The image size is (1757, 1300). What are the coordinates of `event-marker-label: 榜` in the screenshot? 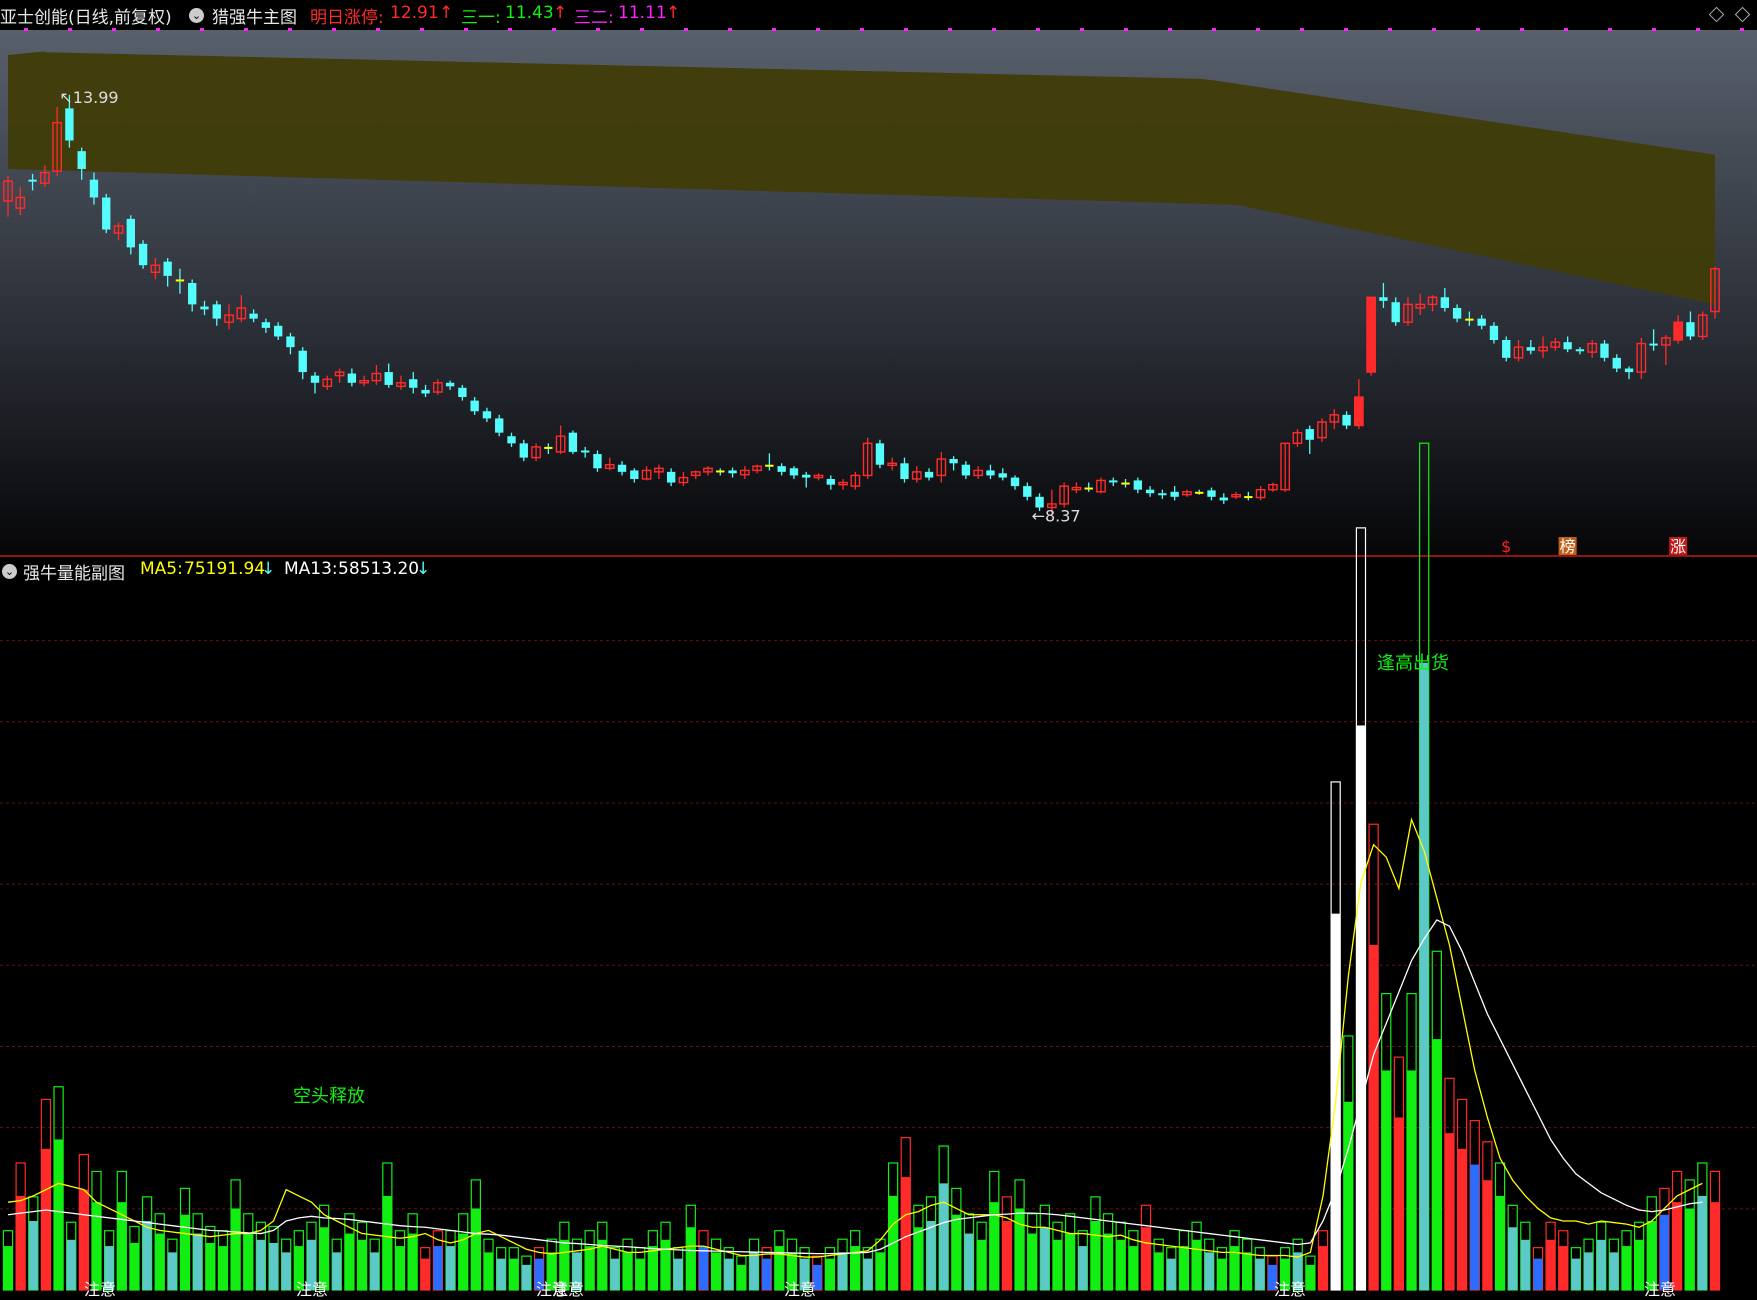 It's located at (1568, 546).